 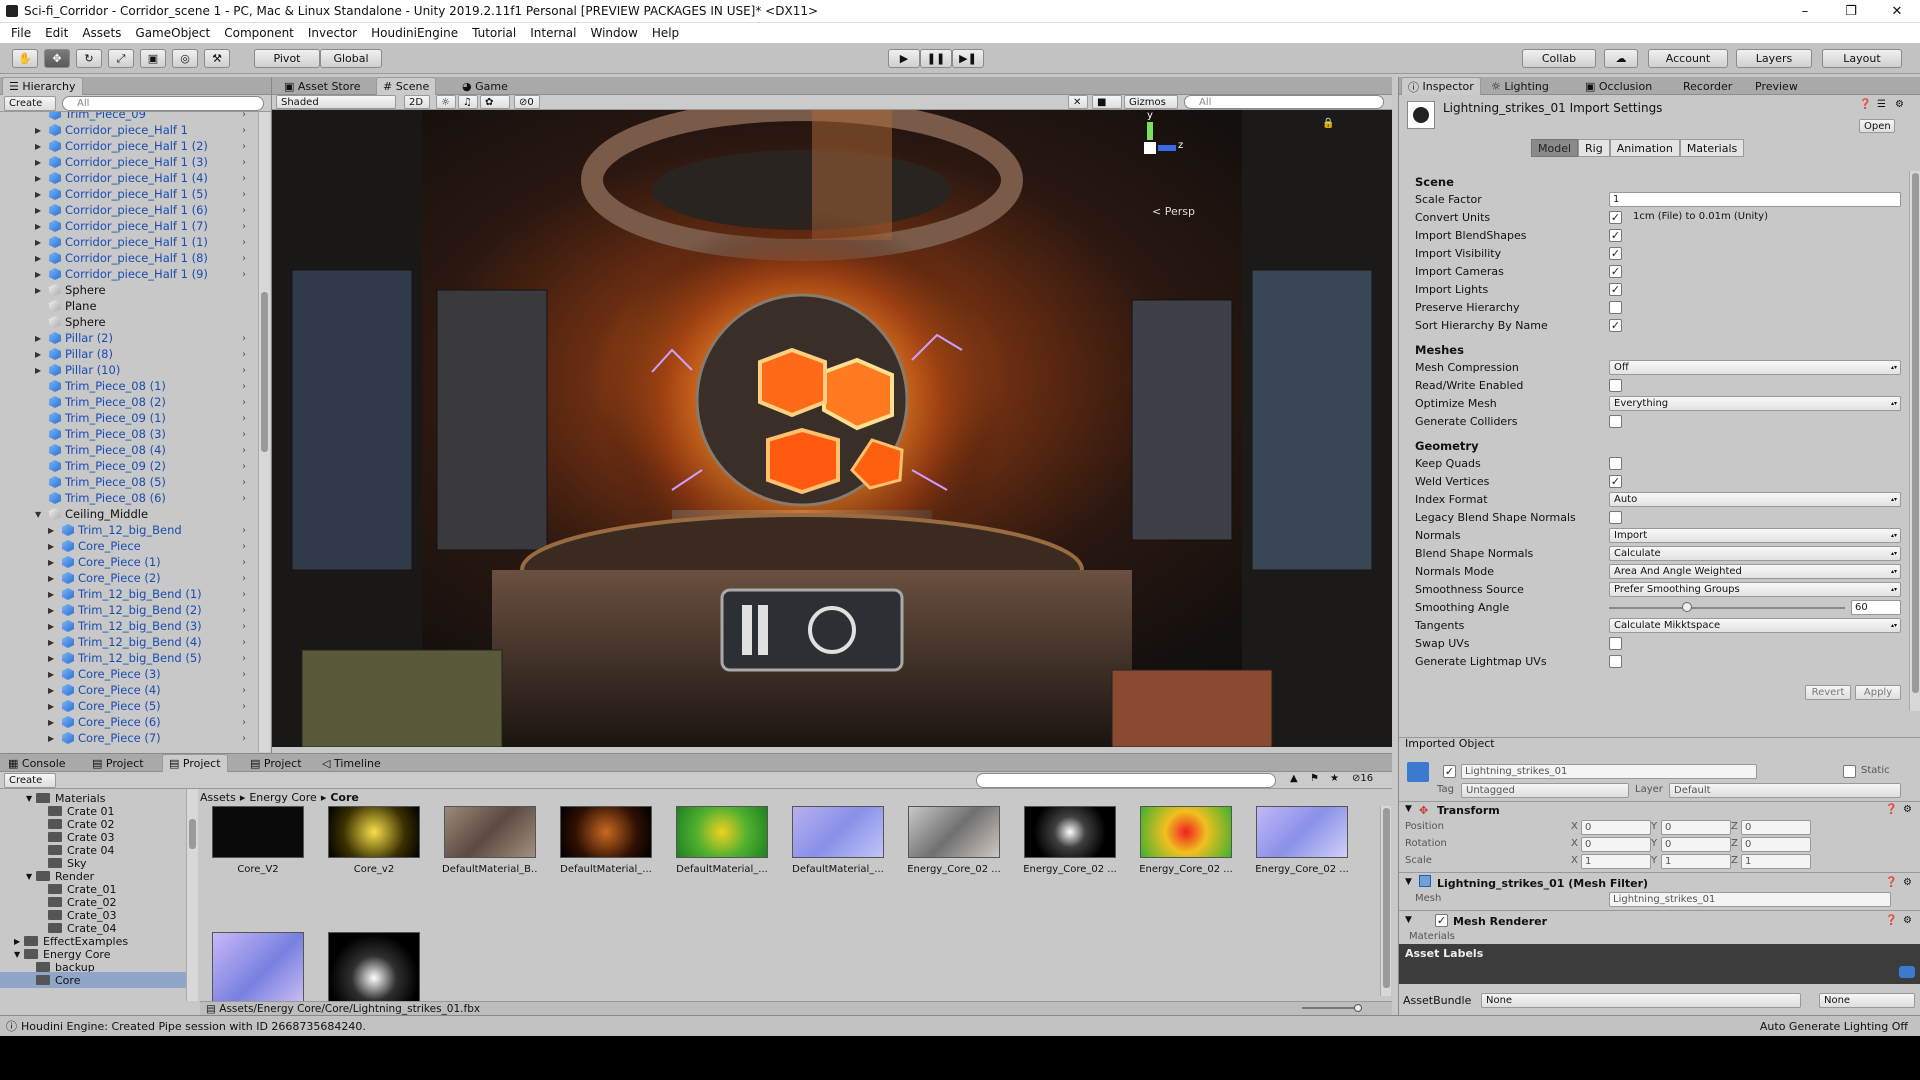 I want to click on hierarchy-item: Trim_Piece_08 (2) ›, so click(x=147, y=402).